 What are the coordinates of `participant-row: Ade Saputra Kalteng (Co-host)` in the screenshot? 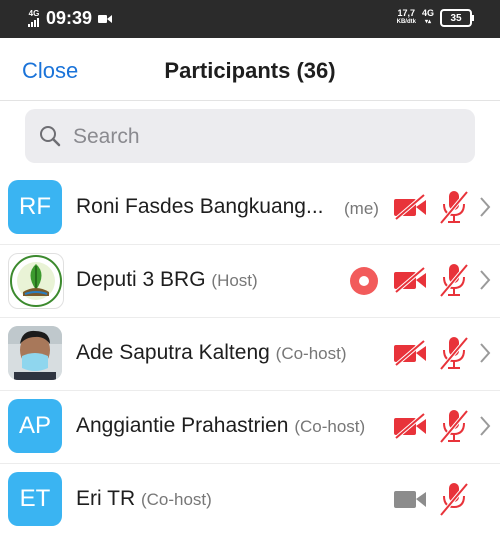 It's located at (250, 354).